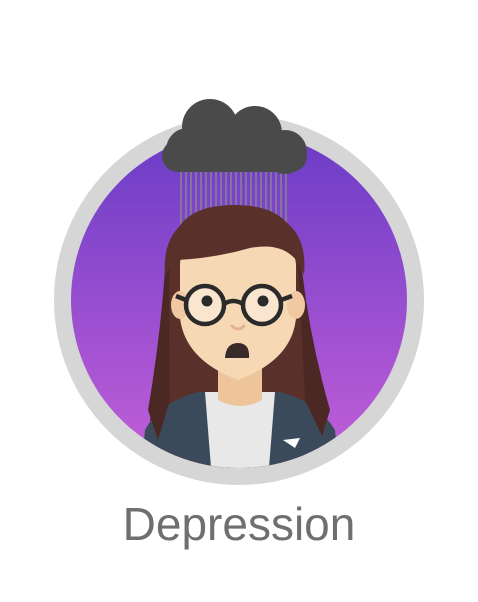 The height and width of the screenshot is (602, 478). I want to click on rain-cloud-icon, so click(234, 136).